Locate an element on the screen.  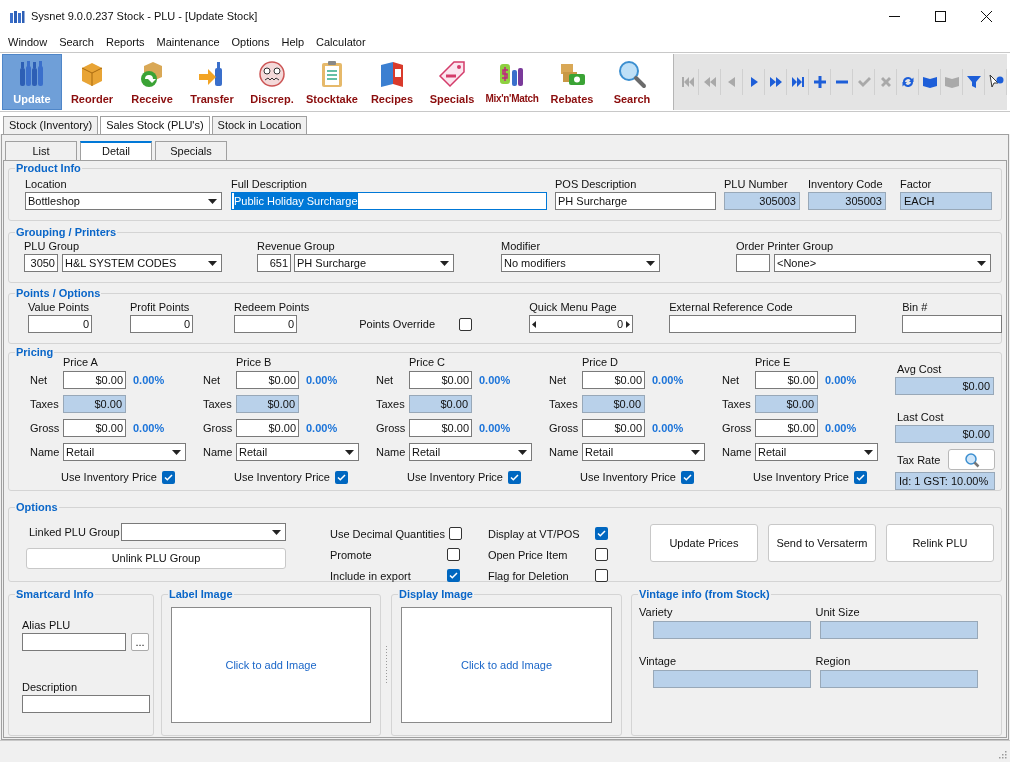
field-label: Vintage is located at coordinates (658, 661).